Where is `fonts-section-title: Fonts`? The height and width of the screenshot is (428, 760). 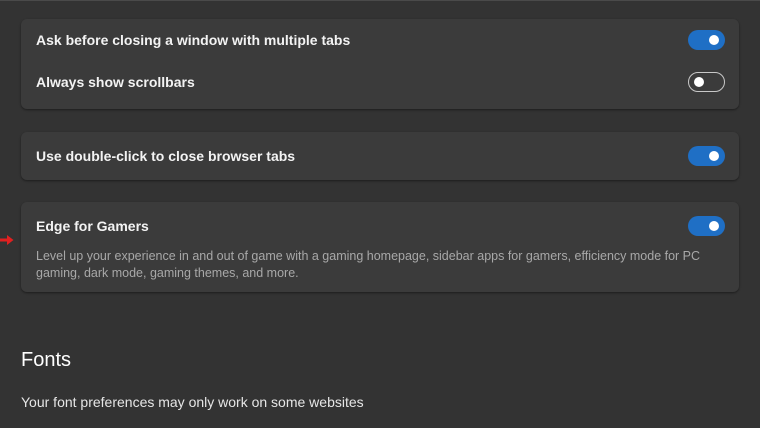 fonts-section-title: Fonts is located at coordinates (46, 360).